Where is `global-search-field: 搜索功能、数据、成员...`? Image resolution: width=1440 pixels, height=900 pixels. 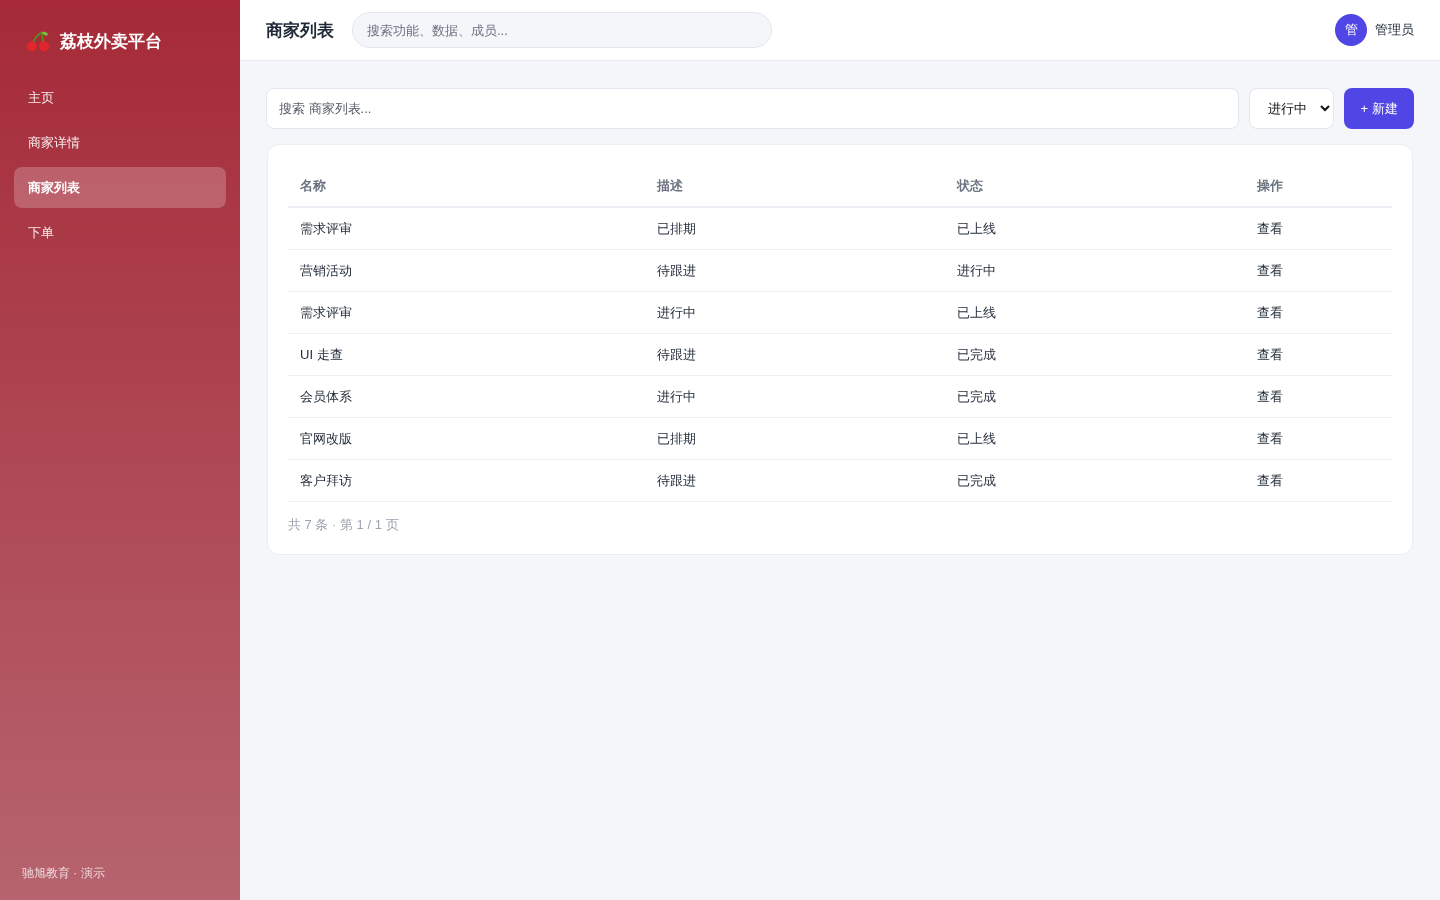
global-search-field: 搜索功能、数据、成员... is located at coordinates (562, 30).